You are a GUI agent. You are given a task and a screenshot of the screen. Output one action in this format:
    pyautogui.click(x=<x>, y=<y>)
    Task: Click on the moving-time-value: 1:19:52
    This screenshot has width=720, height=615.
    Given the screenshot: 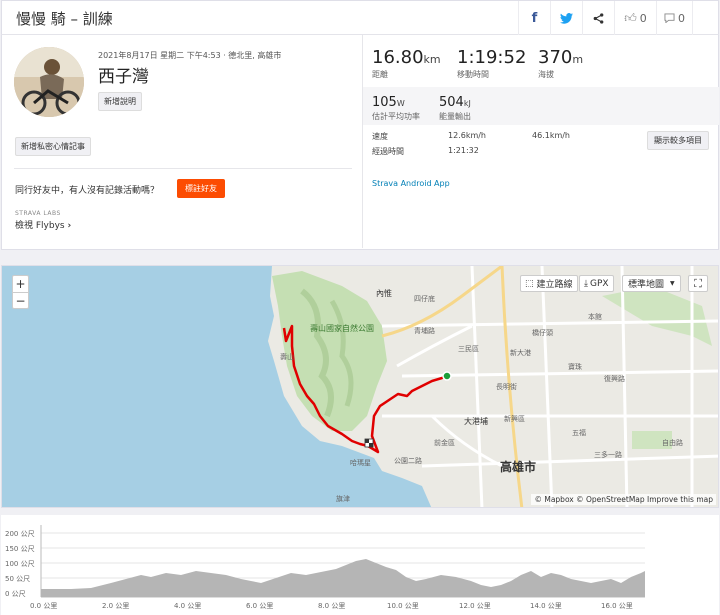 What is the action you would take?
    pyautogui.click(x=492, y=57)
    